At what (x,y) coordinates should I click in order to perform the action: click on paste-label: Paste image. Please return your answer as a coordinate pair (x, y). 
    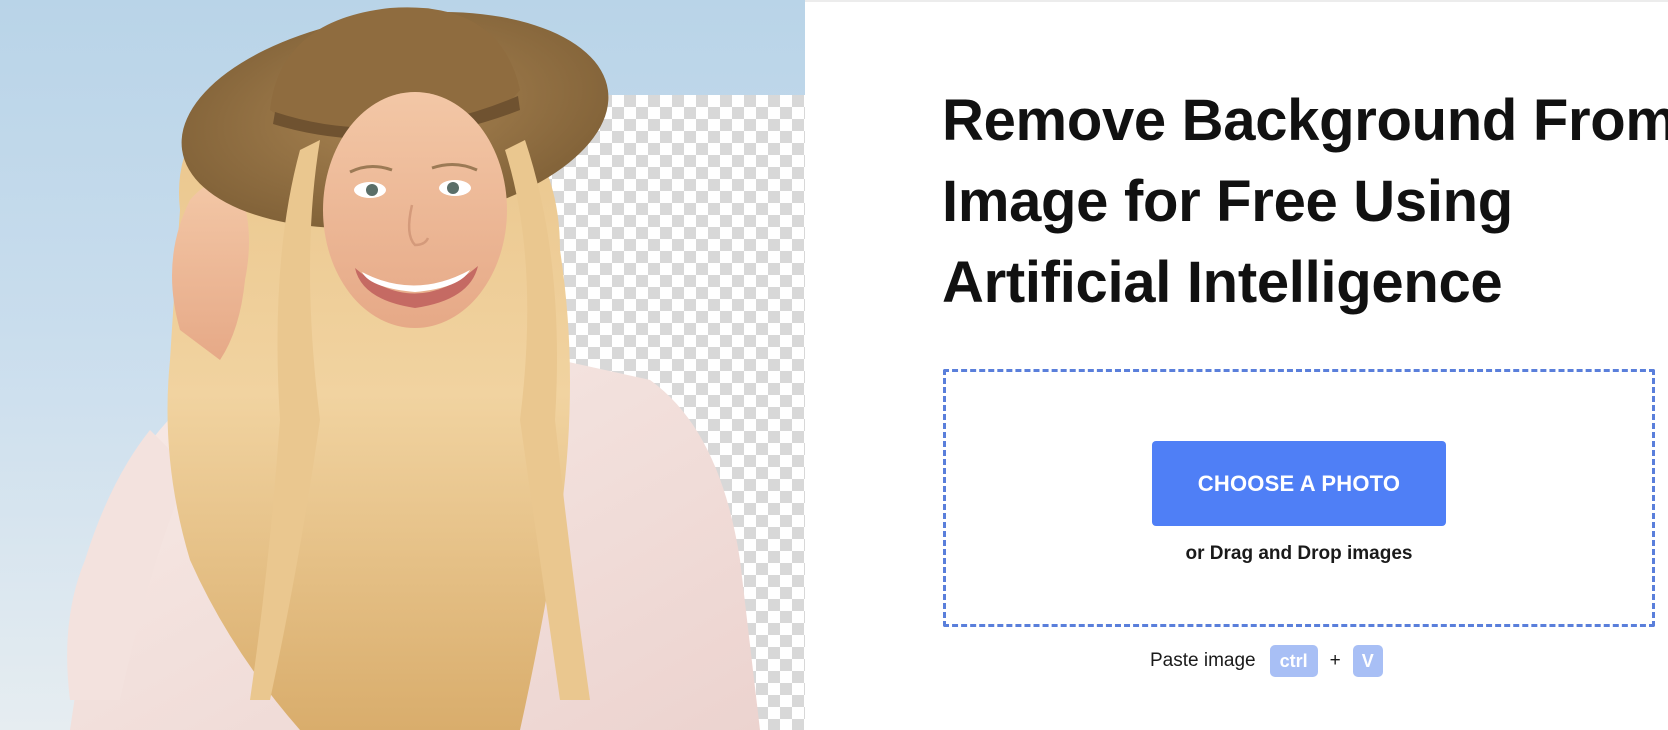
    Looking at the image, I should click on (1203, 660).